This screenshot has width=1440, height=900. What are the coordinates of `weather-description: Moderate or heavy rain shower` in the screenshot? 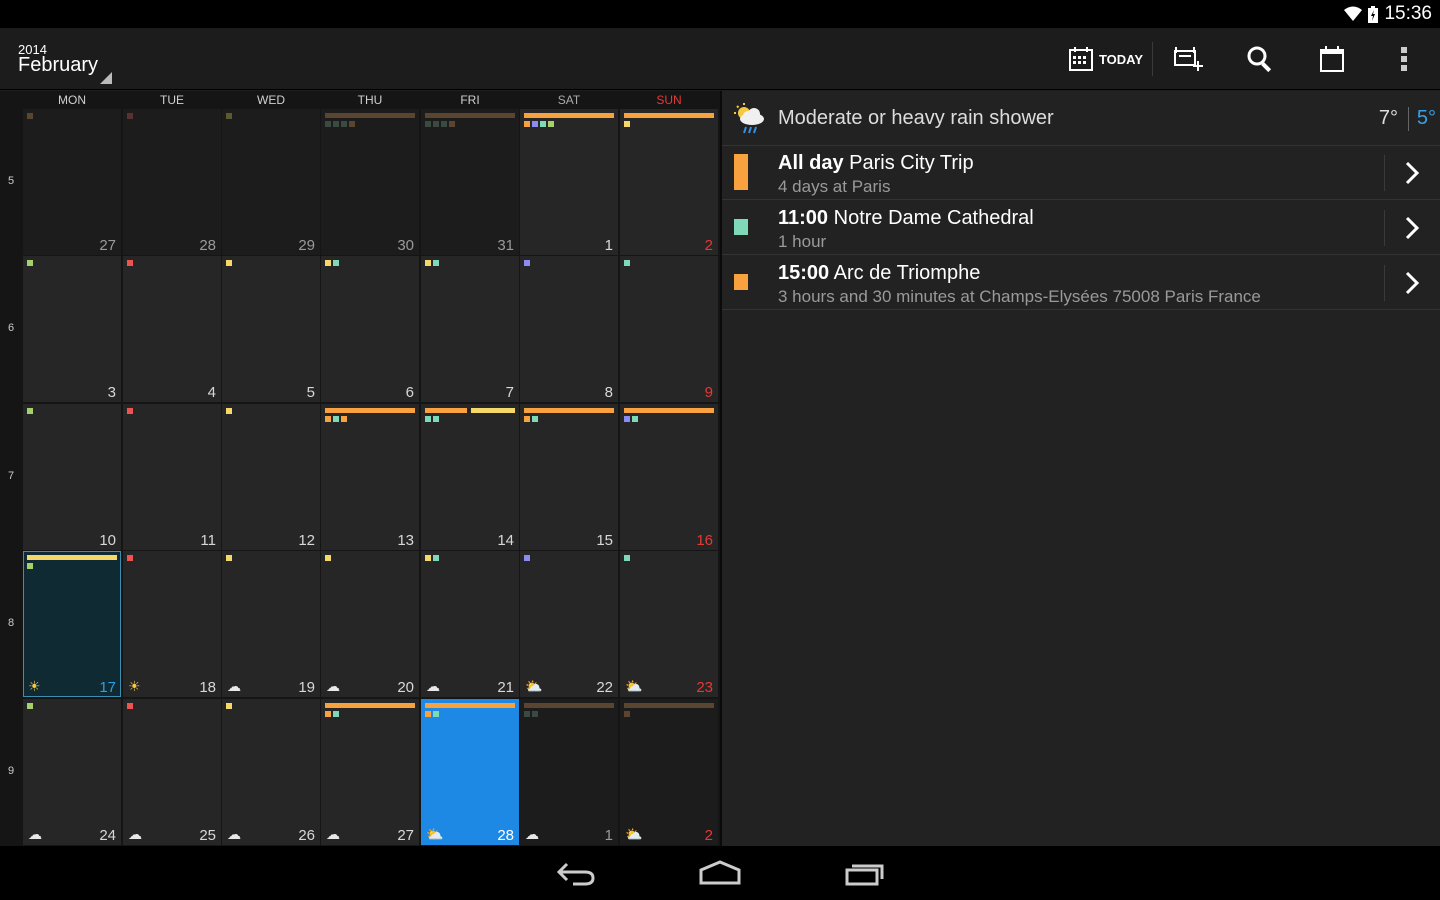 It's located at (916, 118).